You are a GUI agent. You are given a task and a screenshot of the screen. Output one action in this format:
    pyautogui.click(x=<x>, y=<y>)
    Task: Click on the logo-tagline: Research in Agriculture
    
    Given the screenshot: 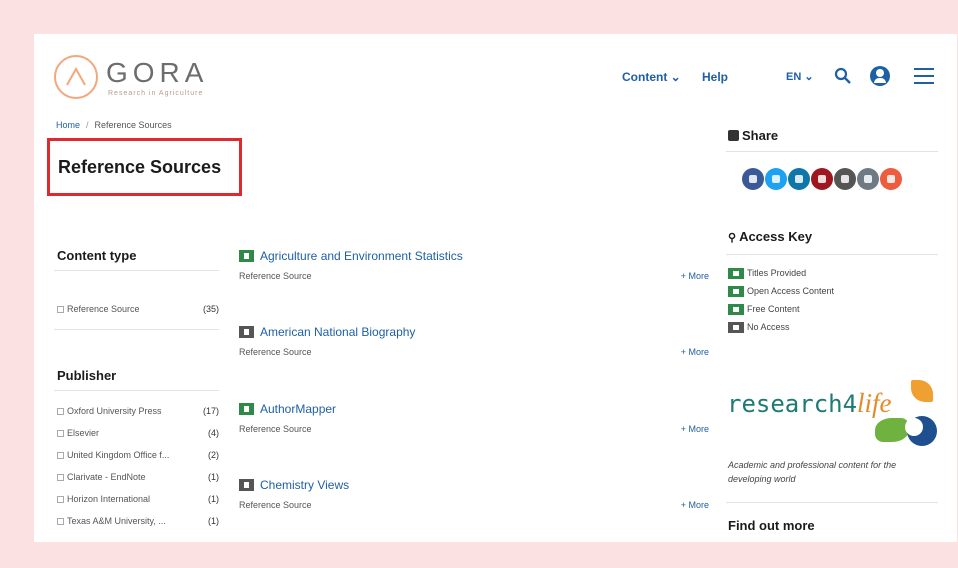 What is the action you would take?
    pyautogui.click(x=156, y=93)
    